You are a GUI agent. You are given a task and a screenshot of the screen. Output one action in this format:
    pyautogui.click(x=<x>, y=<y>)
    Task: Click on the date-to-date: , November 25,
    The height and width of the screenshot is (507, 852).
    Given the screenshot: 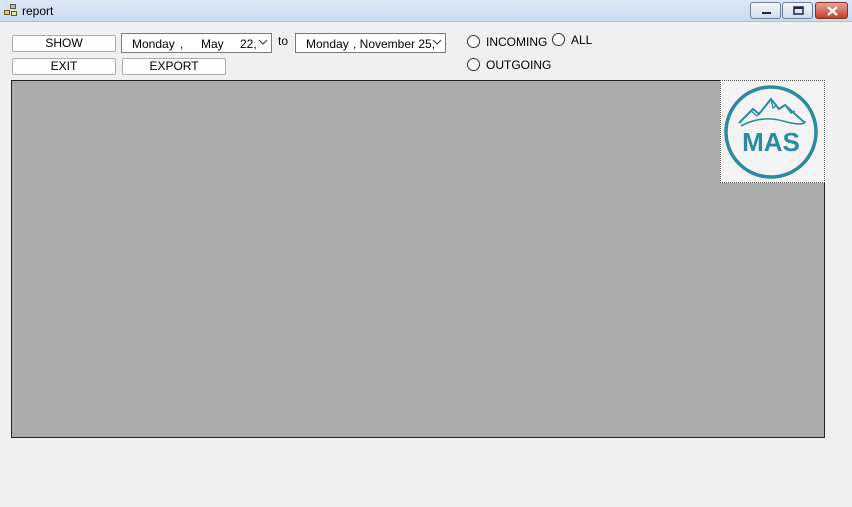 What is the action you would take?
    pyautogui.click(x=394, y=44)
    